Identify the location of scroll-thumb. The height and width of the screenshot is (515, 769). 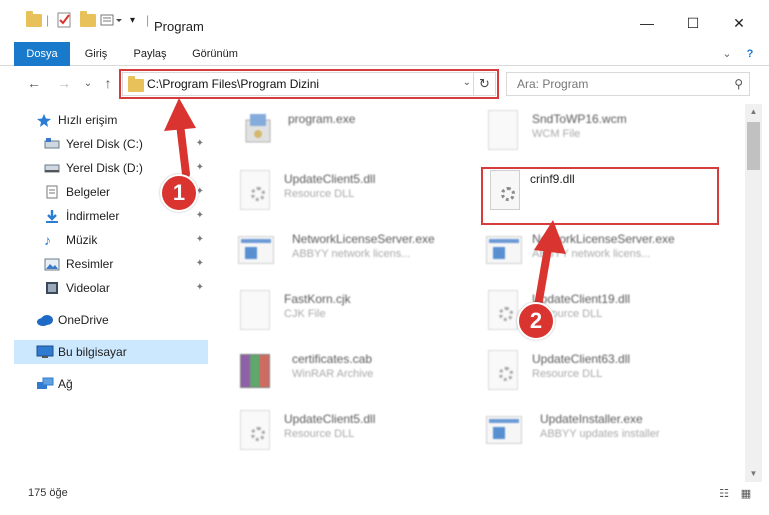
(753, 146).